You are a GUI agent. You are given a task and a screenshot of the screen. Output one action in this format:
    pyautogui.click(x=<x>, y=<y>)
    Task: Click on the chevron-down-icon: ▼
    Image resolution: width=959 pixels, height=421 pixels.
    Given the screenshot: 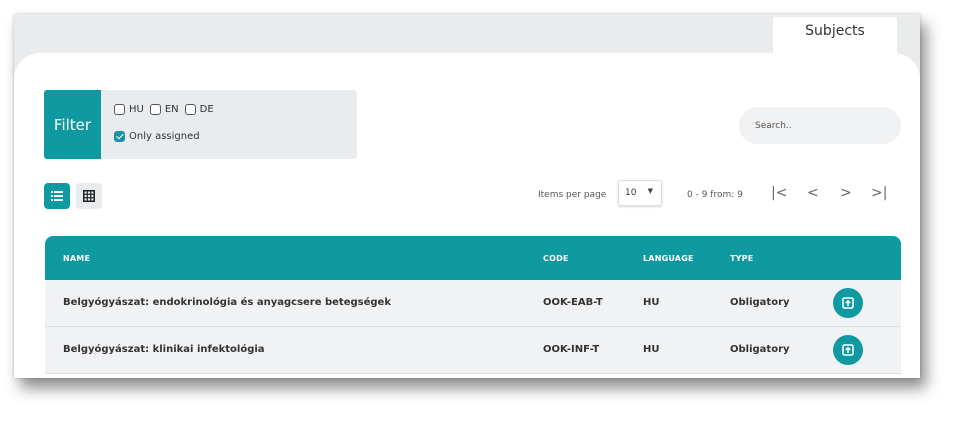 What is the action you would take?
    pyautogui.click(x=650, y=191)
    